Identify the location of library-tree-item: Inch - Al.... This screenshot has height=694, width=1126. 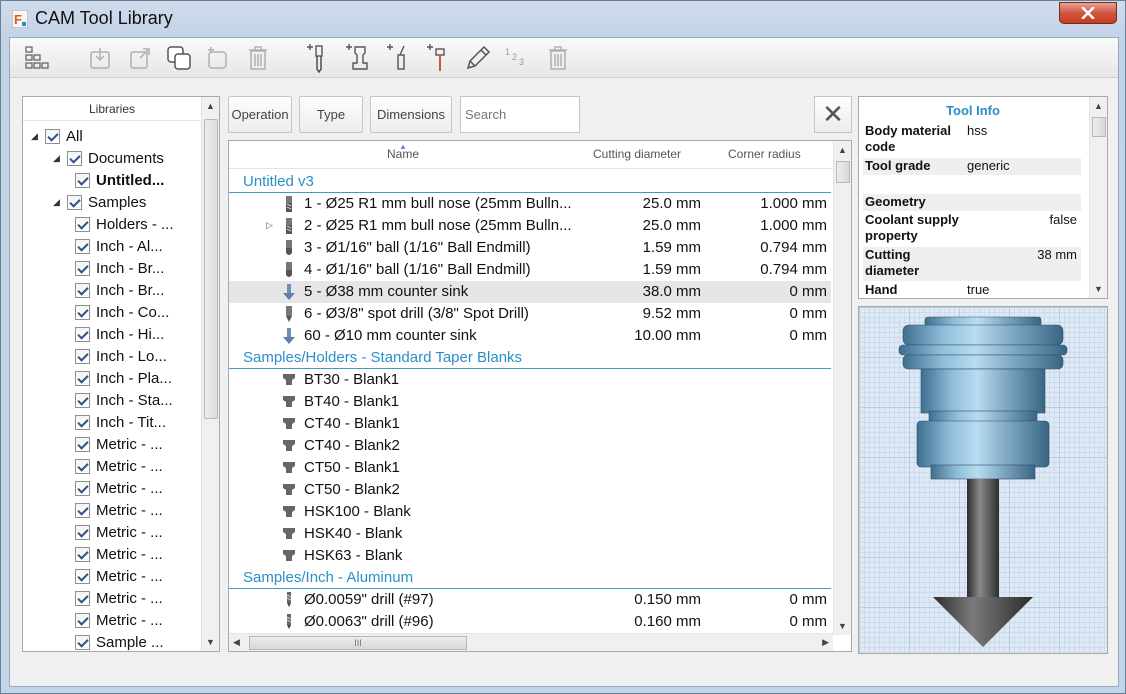
(119, 246).